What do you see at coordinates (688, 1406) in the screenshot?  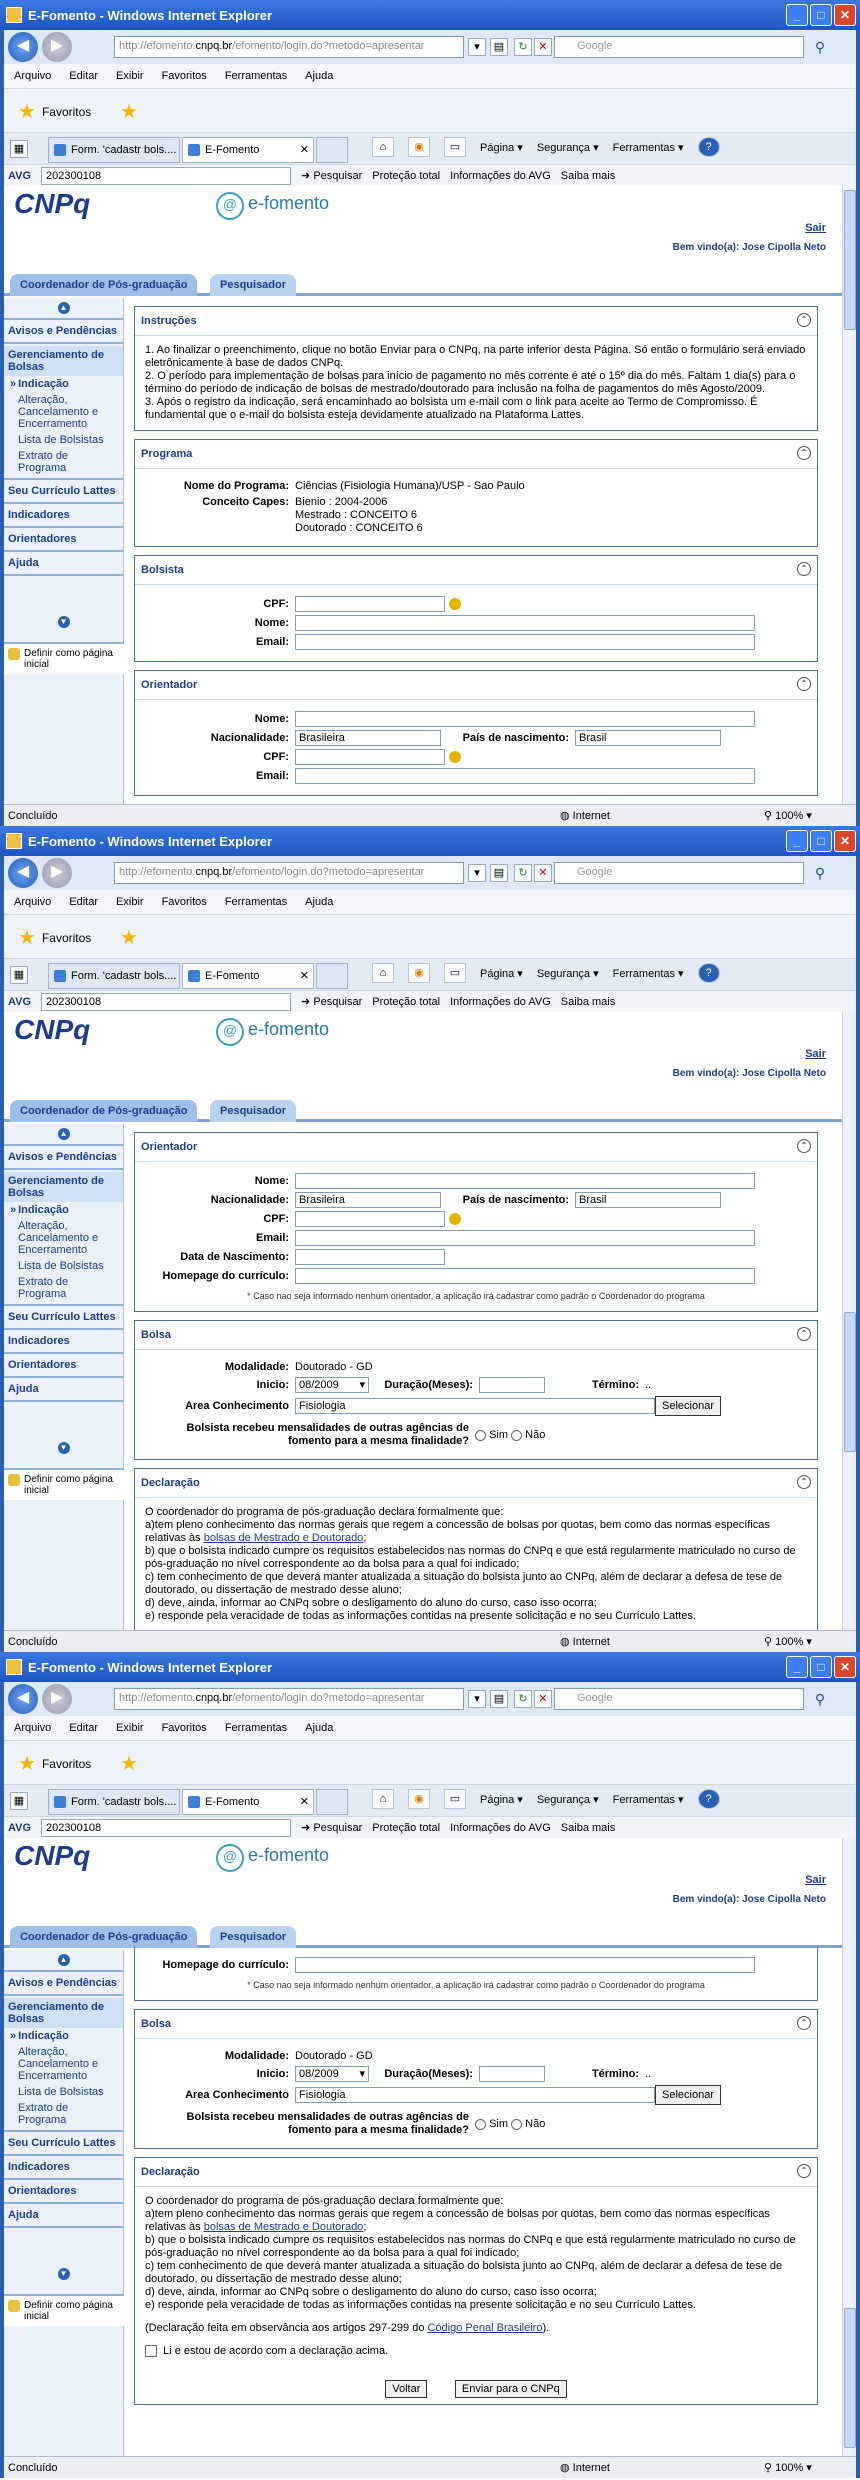 I see `selecionar-button: Selecionar` at bounding box center [688, 1406].